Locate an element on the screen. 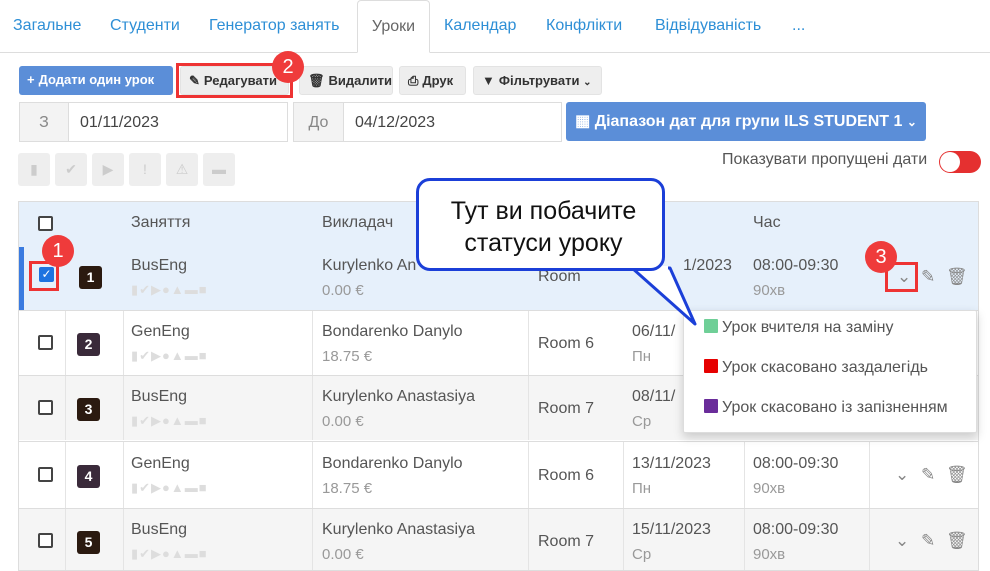  teacher-name: Kurylenko An is located at coordinates (369, 265).